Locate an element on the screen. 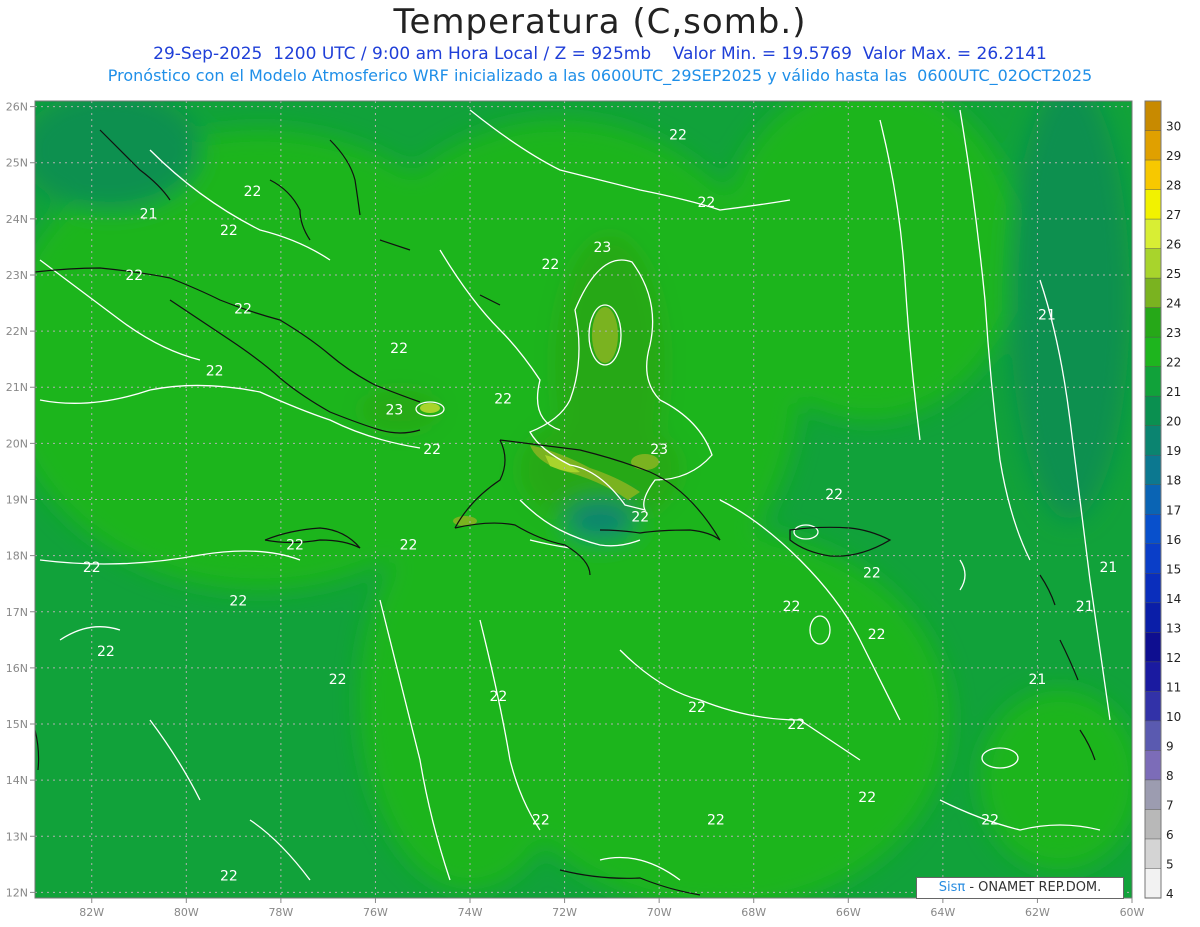 Image resolution: width=1200 pixels, height=927 pixels. lon-label: 62W is located at coordinates (1037, 912).